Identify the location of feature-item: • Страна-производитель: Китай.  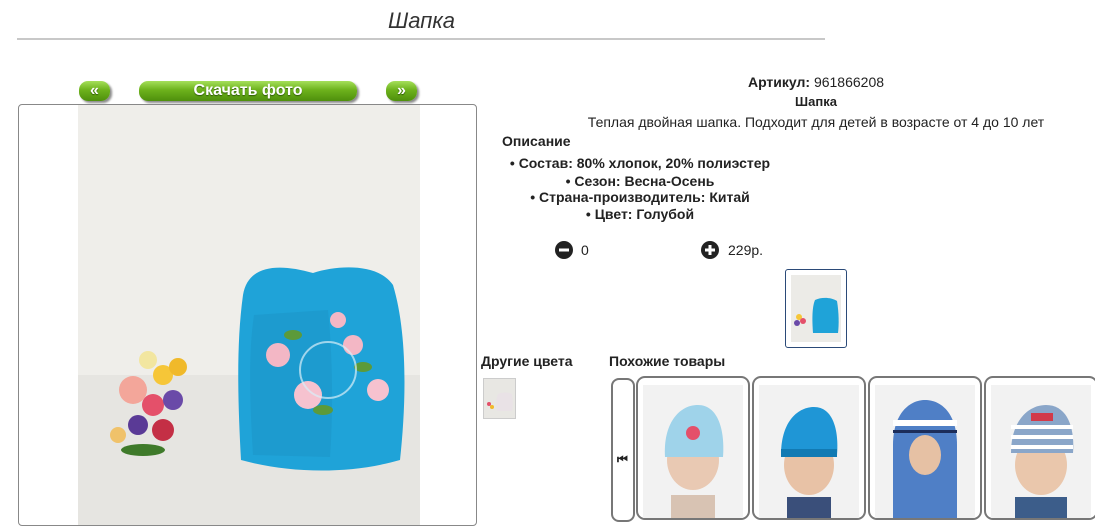
(640, 197).